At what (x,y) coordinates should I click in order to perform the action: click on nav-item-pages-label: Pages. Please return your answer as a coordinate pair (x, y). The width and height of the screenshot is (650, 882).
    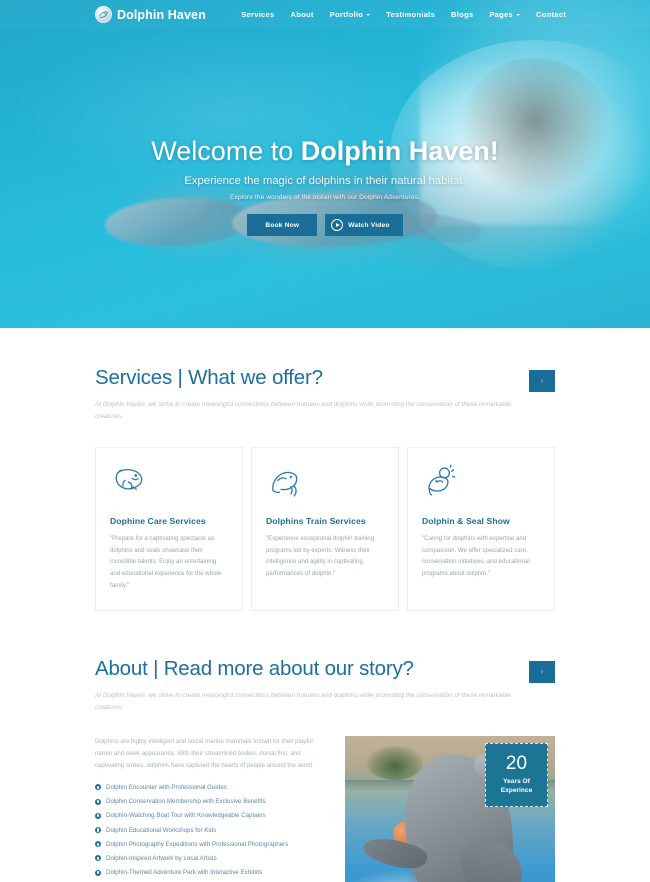
    Looking at the image, I should click on (501, 14).